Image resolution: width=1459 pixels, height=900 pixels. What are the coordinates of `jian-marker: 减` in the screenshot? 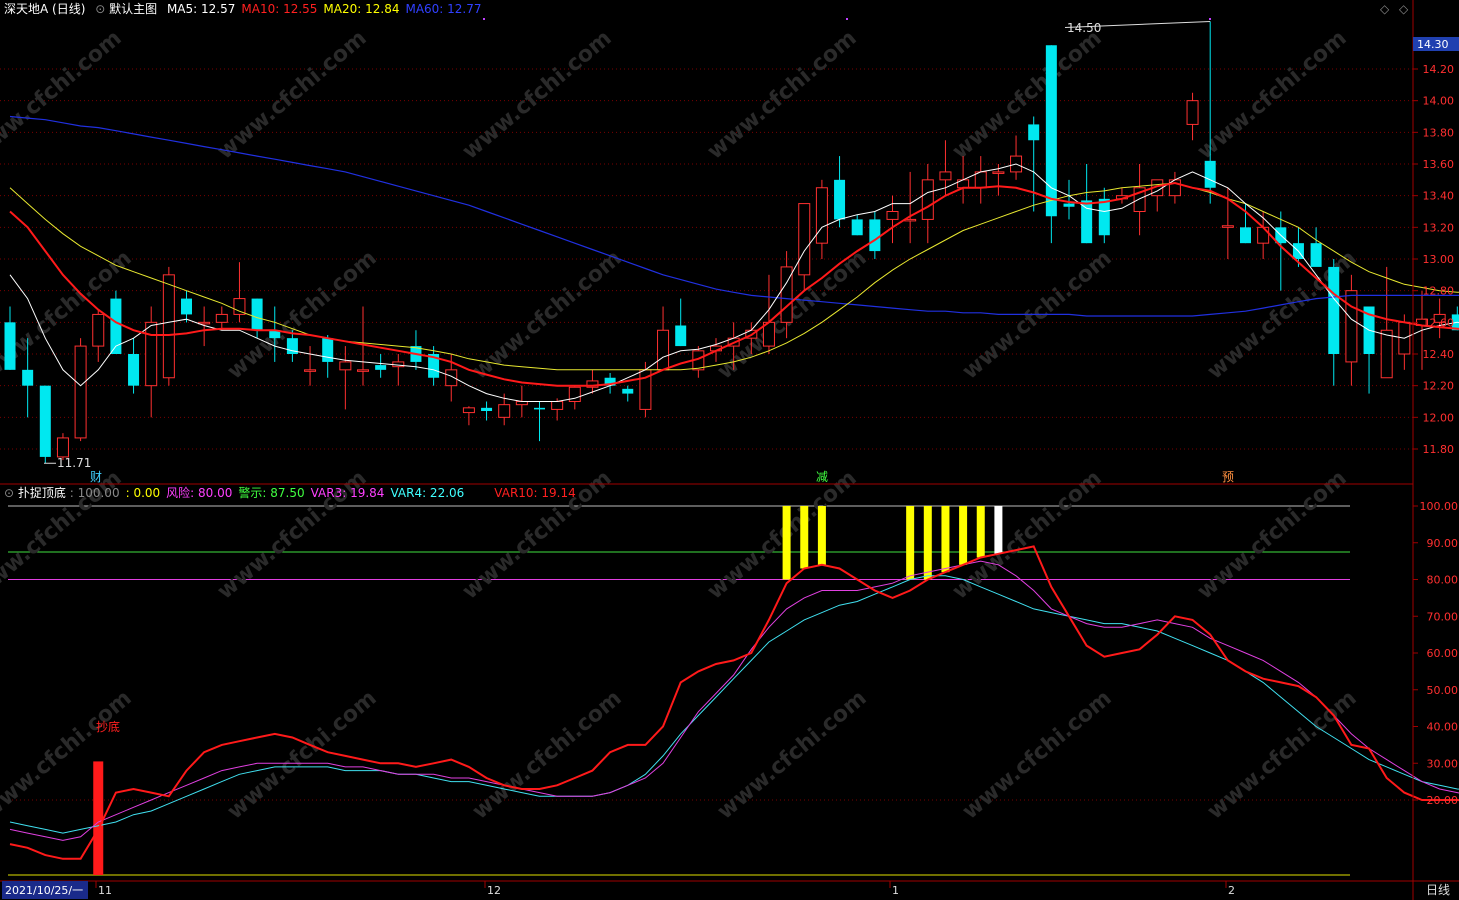 It's located at (822, 477).